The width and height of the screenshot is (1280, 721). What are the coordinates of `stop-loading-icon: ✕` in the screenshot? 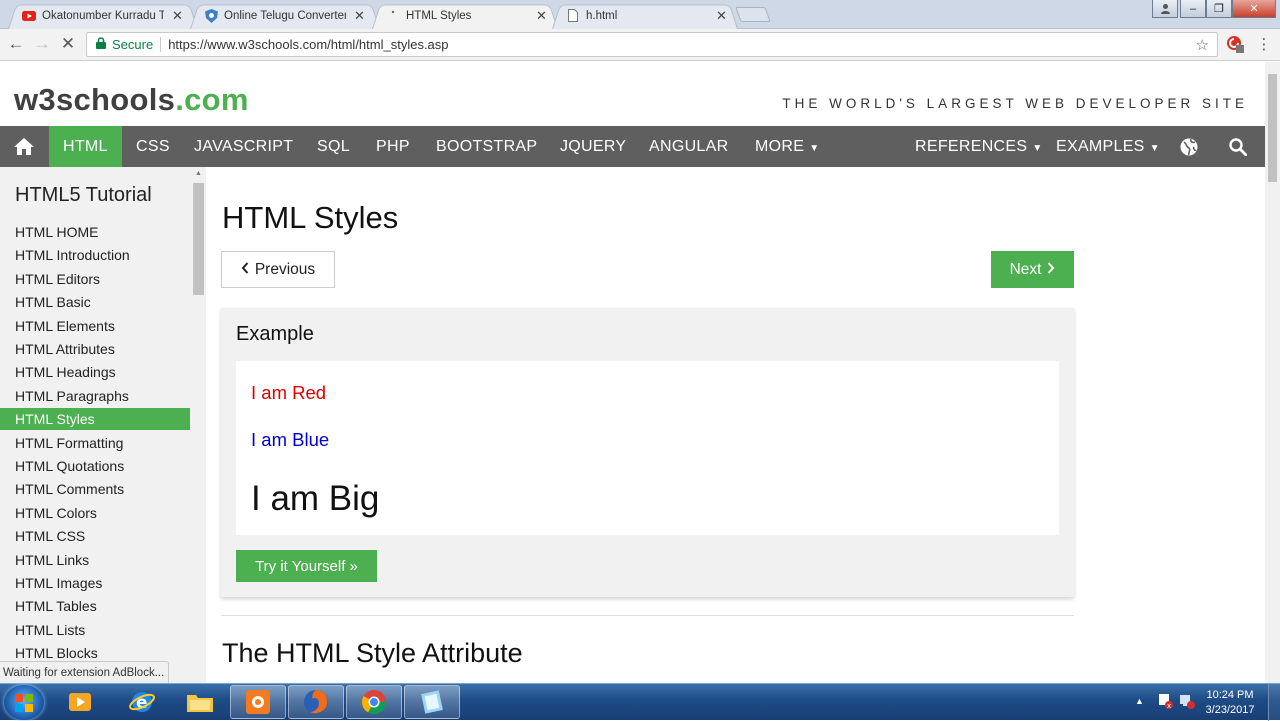 It's located at (68, 44).